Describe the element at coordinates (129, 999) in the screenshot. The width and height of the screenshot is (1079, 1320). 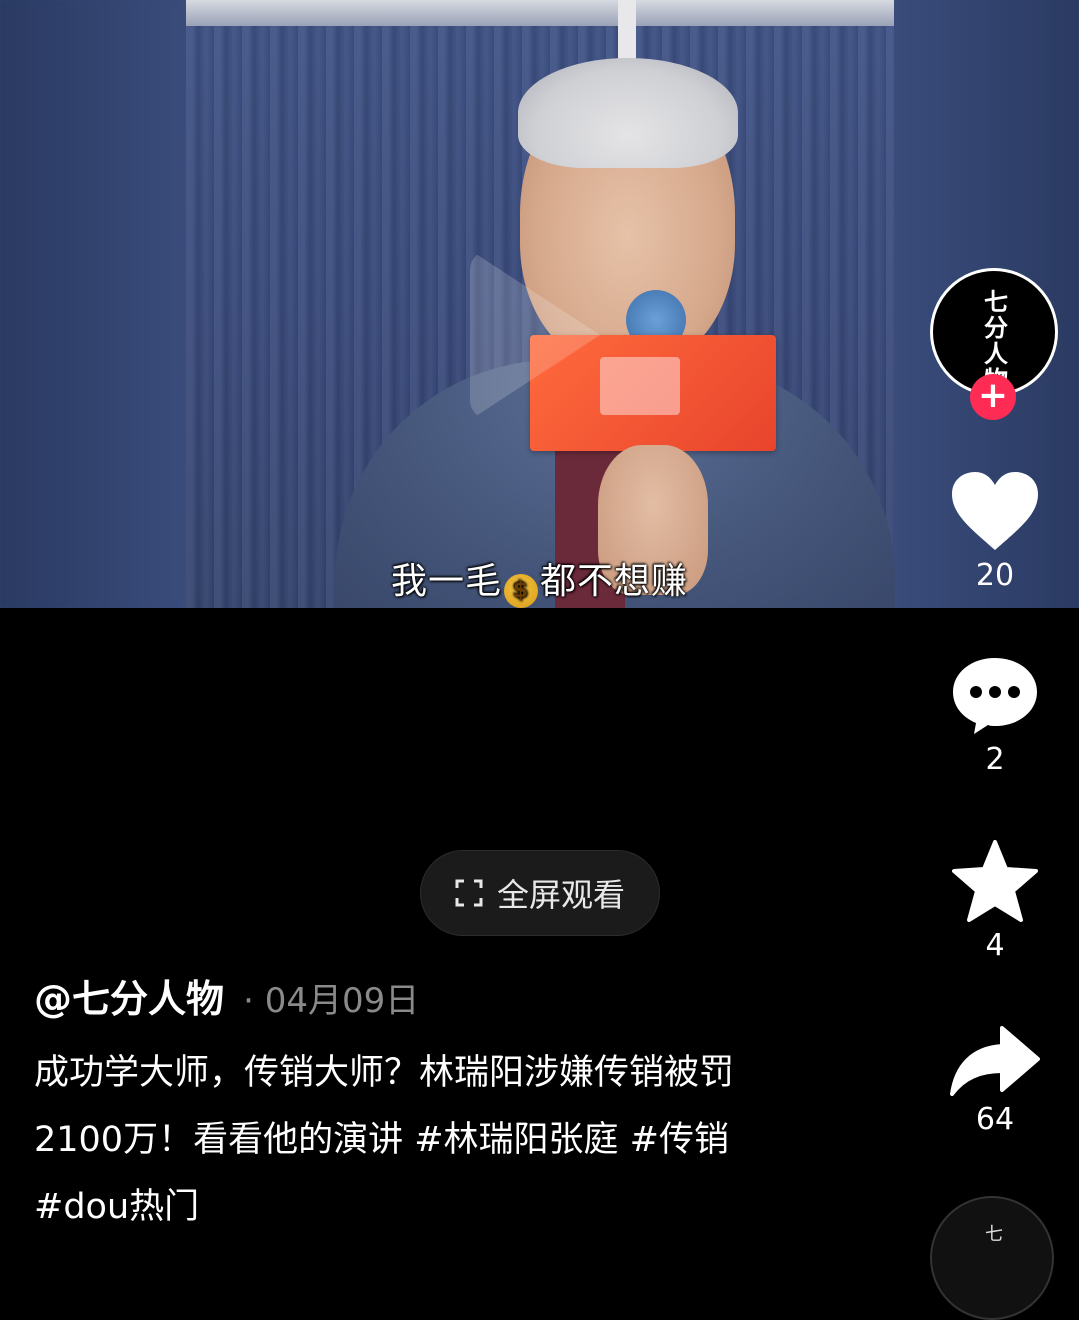
I see `author-name: @七分人物` at that location.